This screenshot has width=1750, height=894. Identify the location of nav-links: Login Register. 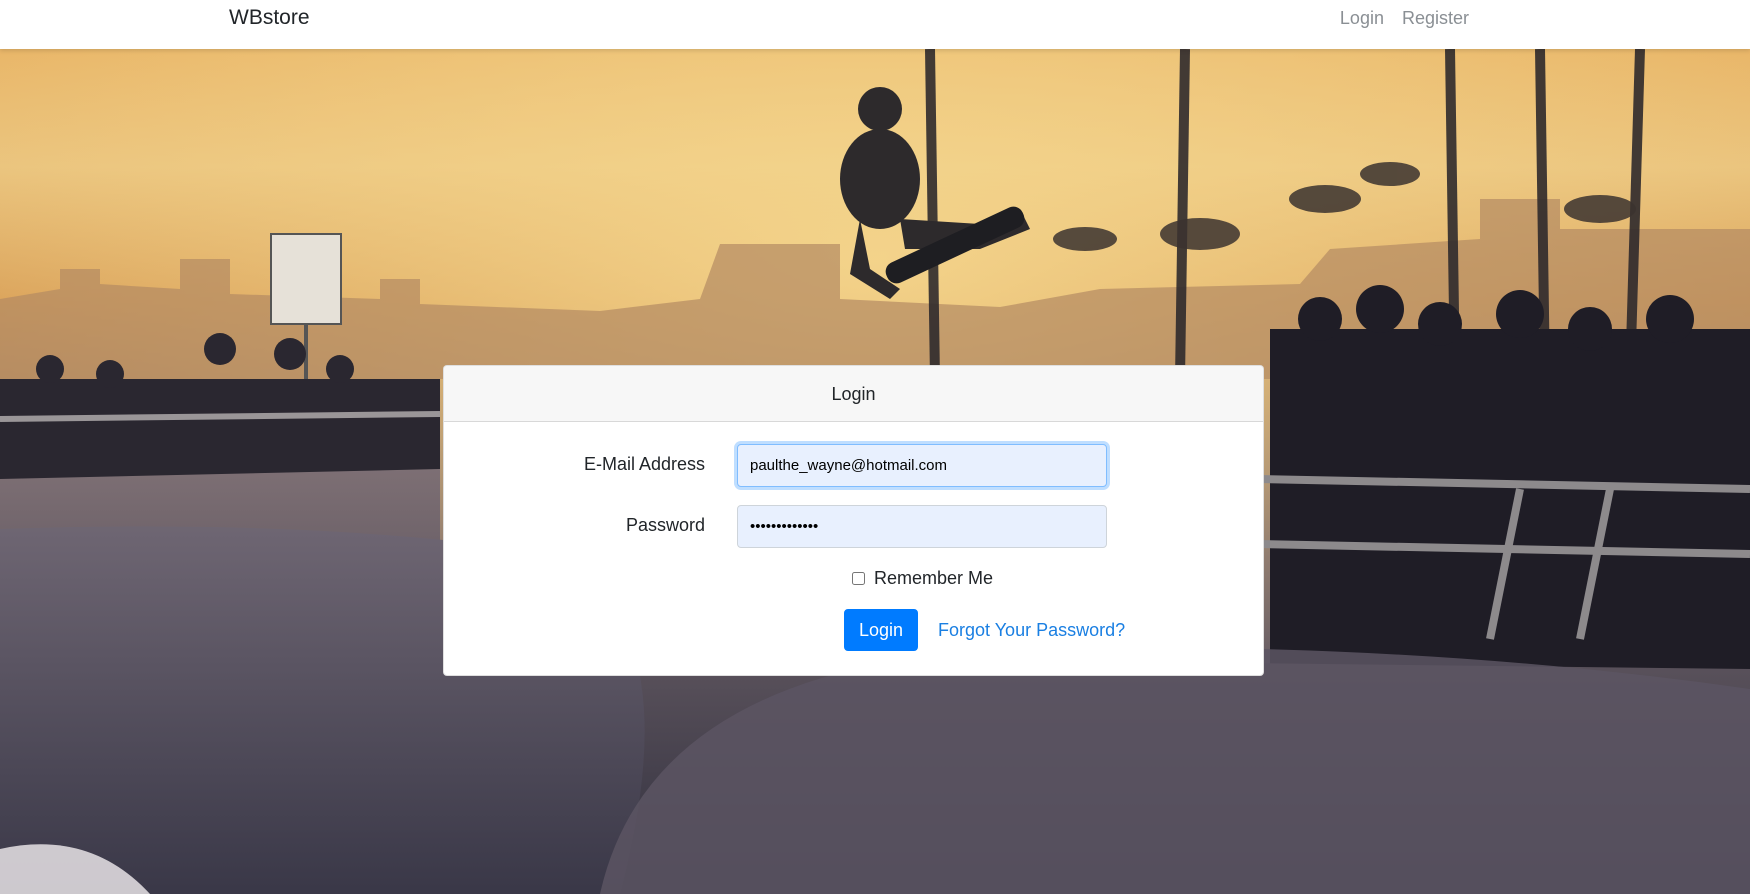
(1404, 18).